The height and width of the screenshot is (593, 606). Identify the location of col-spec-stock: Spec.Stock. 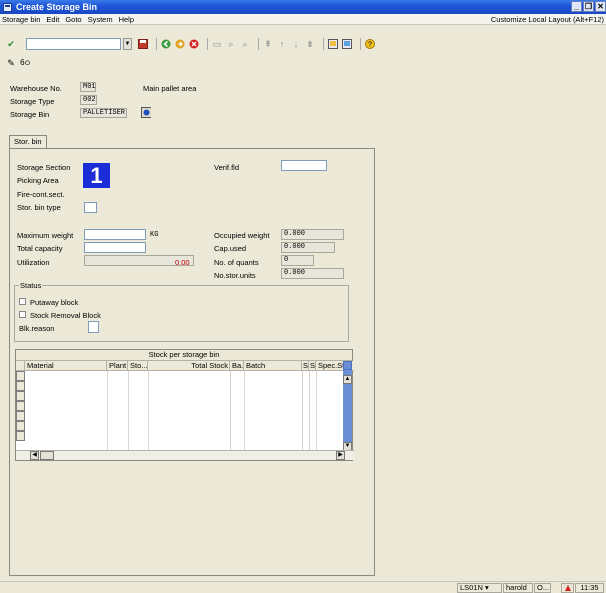
(330, 365).